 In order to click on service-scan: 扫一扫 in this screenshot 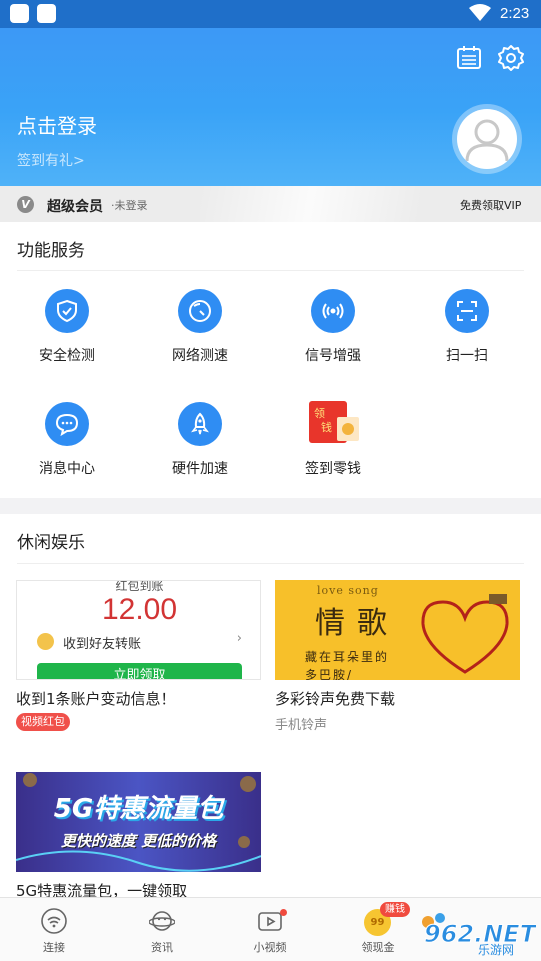, I will do `click(467, 337)`.